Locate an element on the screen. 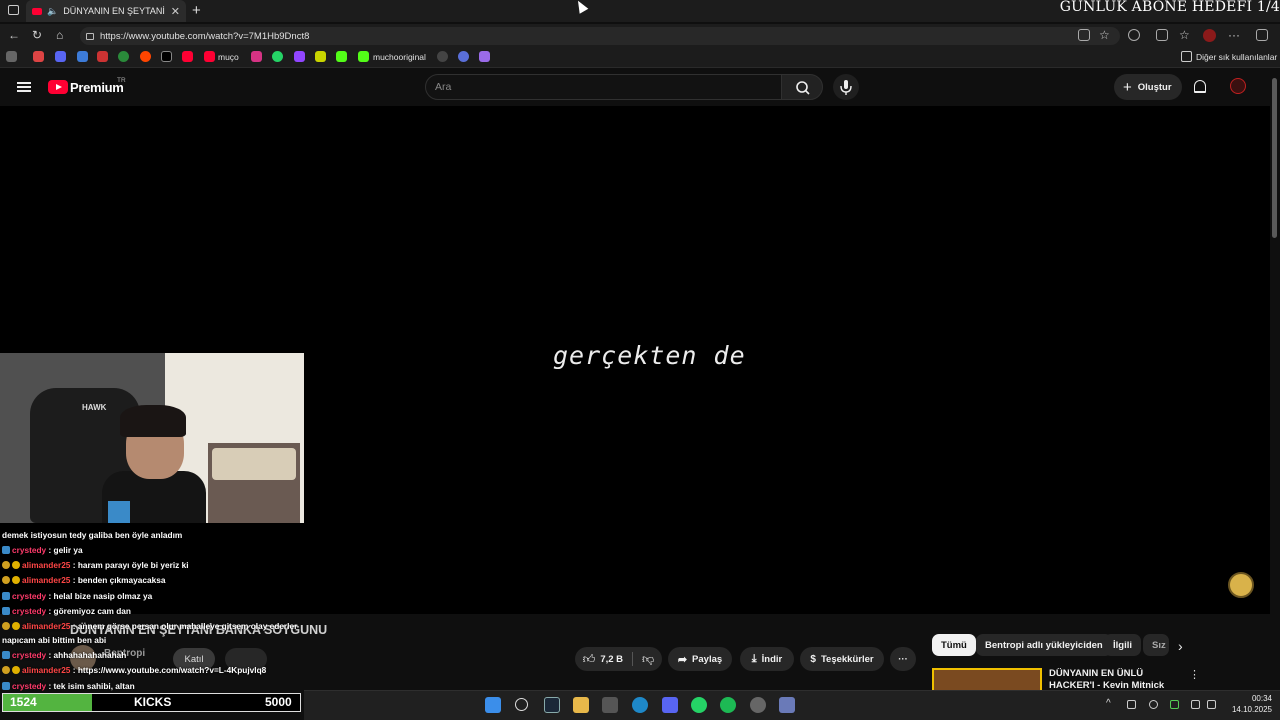 This screenshot has height=720, width=1280. bookmark-reddit-icon is located at coordinates (145, 56).